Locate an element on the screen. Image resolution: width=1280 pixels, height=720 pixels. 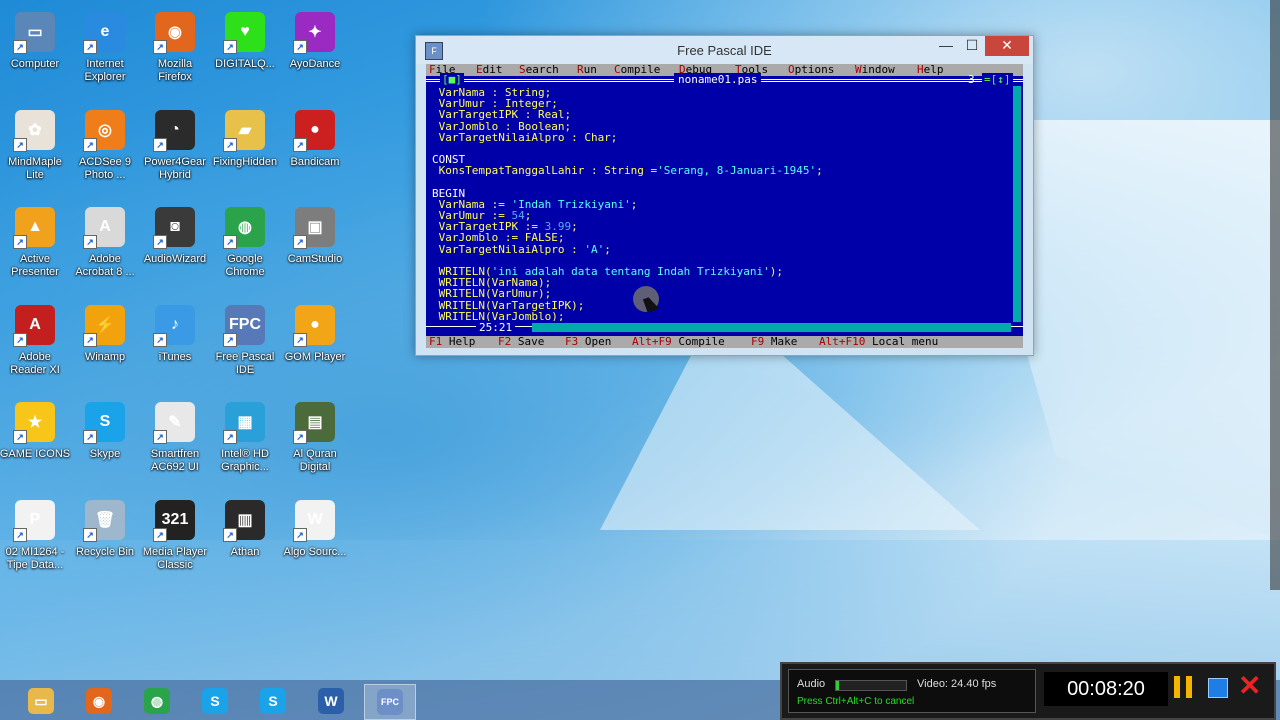
stop-icon is located at coordinates (1218, 688).